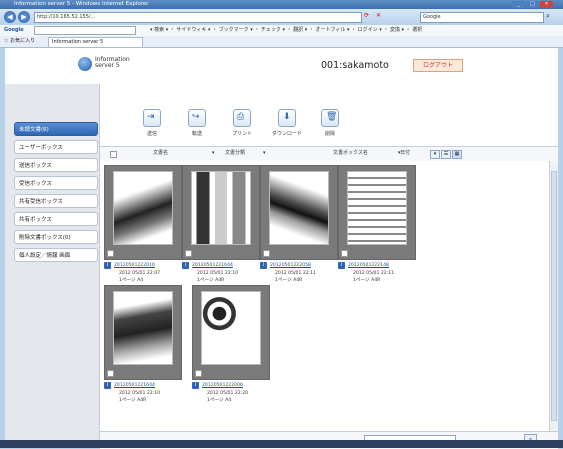 Image resolution: width=563 pixels, height=449 pixels. I want to click on google-logo: Google, so click(14, 30).